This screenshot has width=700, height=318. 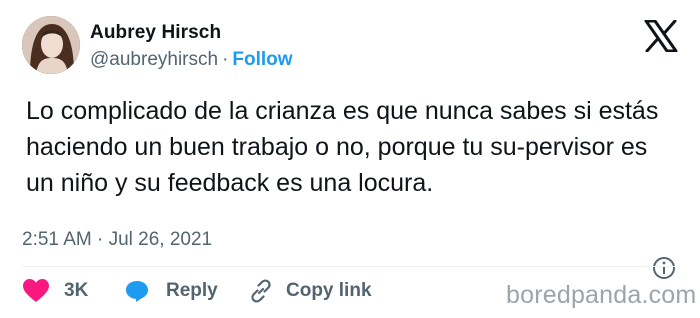 What do you see at coordinates (55, 291) in the screenshot?
I see `like-button: 3K` at bounding box center [55, 291].